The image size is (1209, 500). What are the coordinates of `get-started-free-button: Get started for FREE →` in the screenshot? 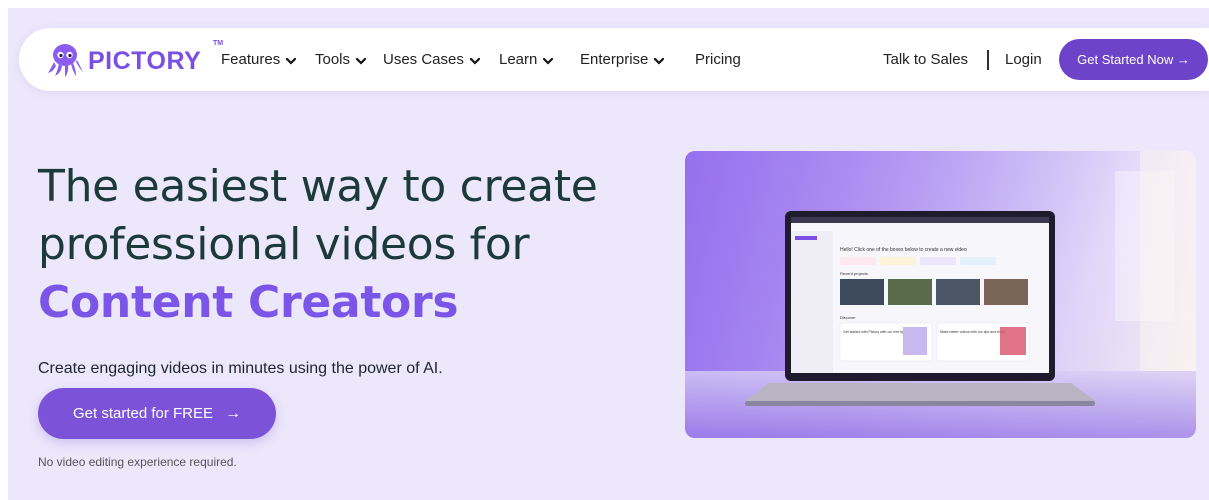 It's located at (157, 413).